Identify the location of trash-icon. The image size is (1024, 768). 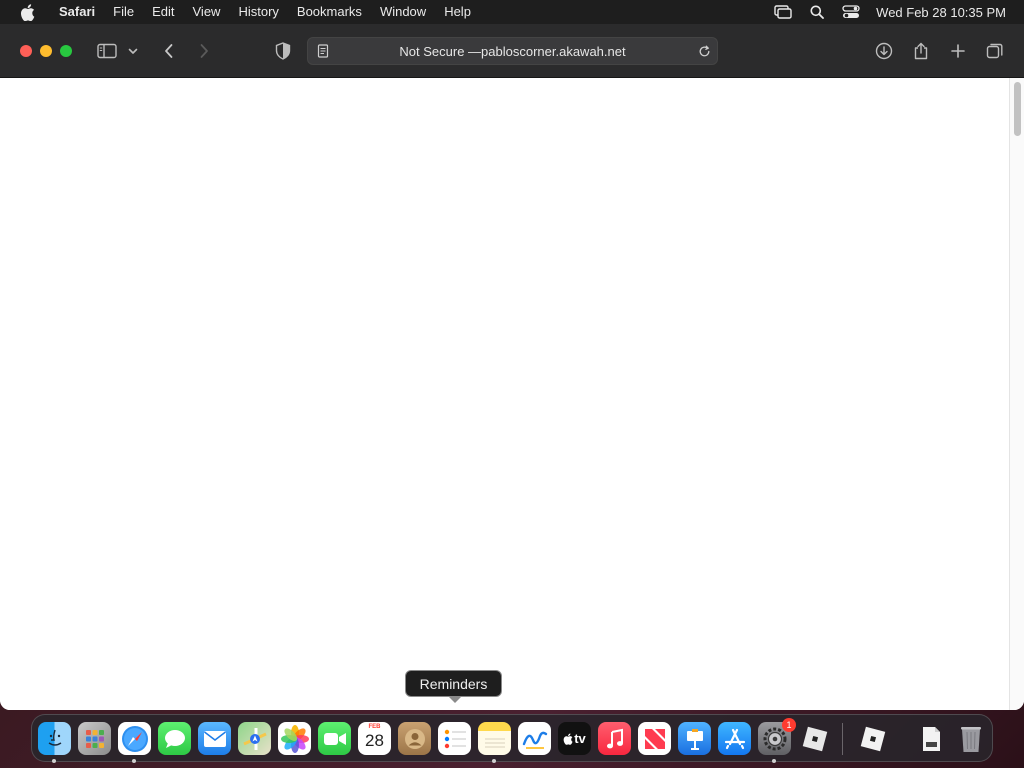
(970, 738).